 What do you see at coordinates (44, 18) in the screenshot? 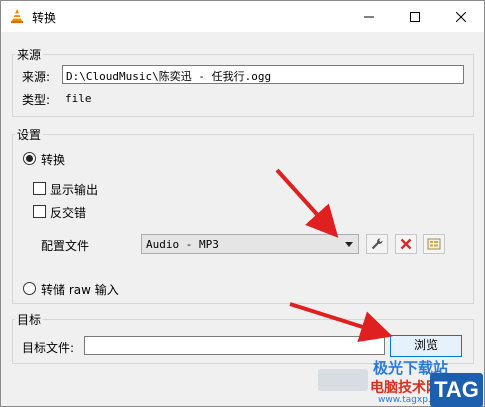
I see `window-title: 转换` at bounding box center [44, 18].